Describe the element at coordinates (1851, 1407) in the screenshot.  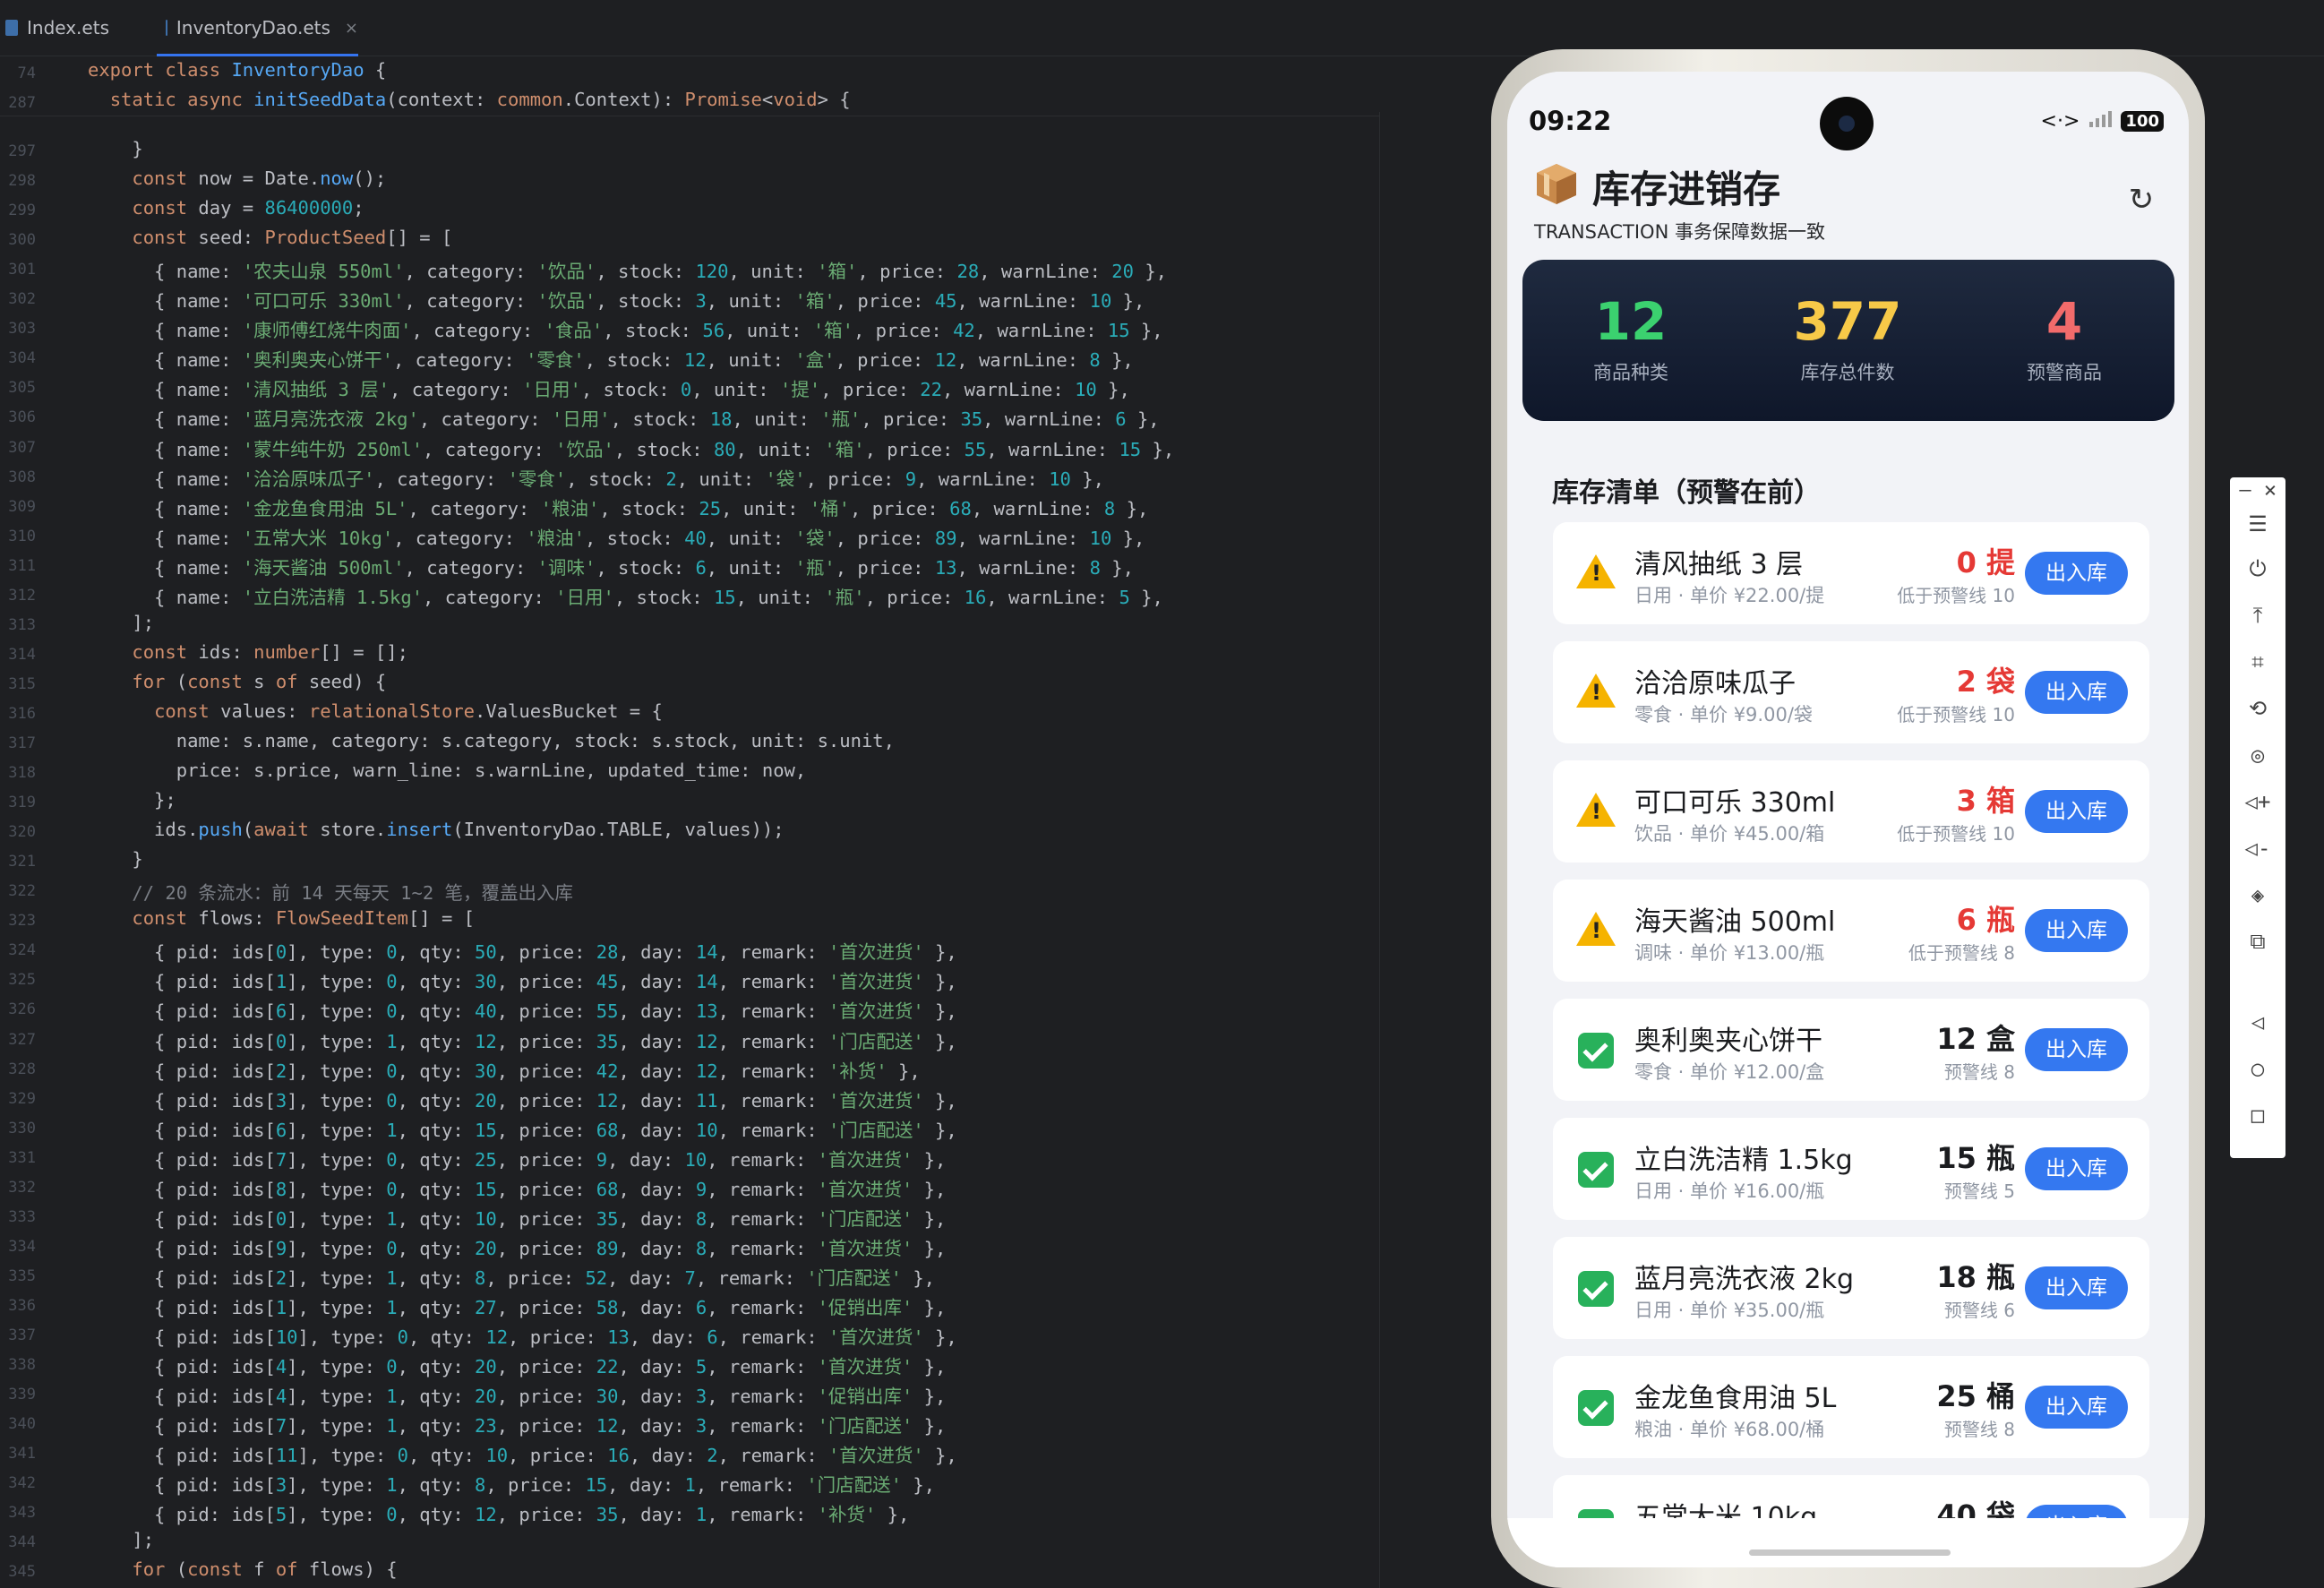
I see `inventory-item: 金龙鱼食用油 5L 粮油 · 单价 ¥68.00/桶 25 桶预警线 8 出入库` at that location.